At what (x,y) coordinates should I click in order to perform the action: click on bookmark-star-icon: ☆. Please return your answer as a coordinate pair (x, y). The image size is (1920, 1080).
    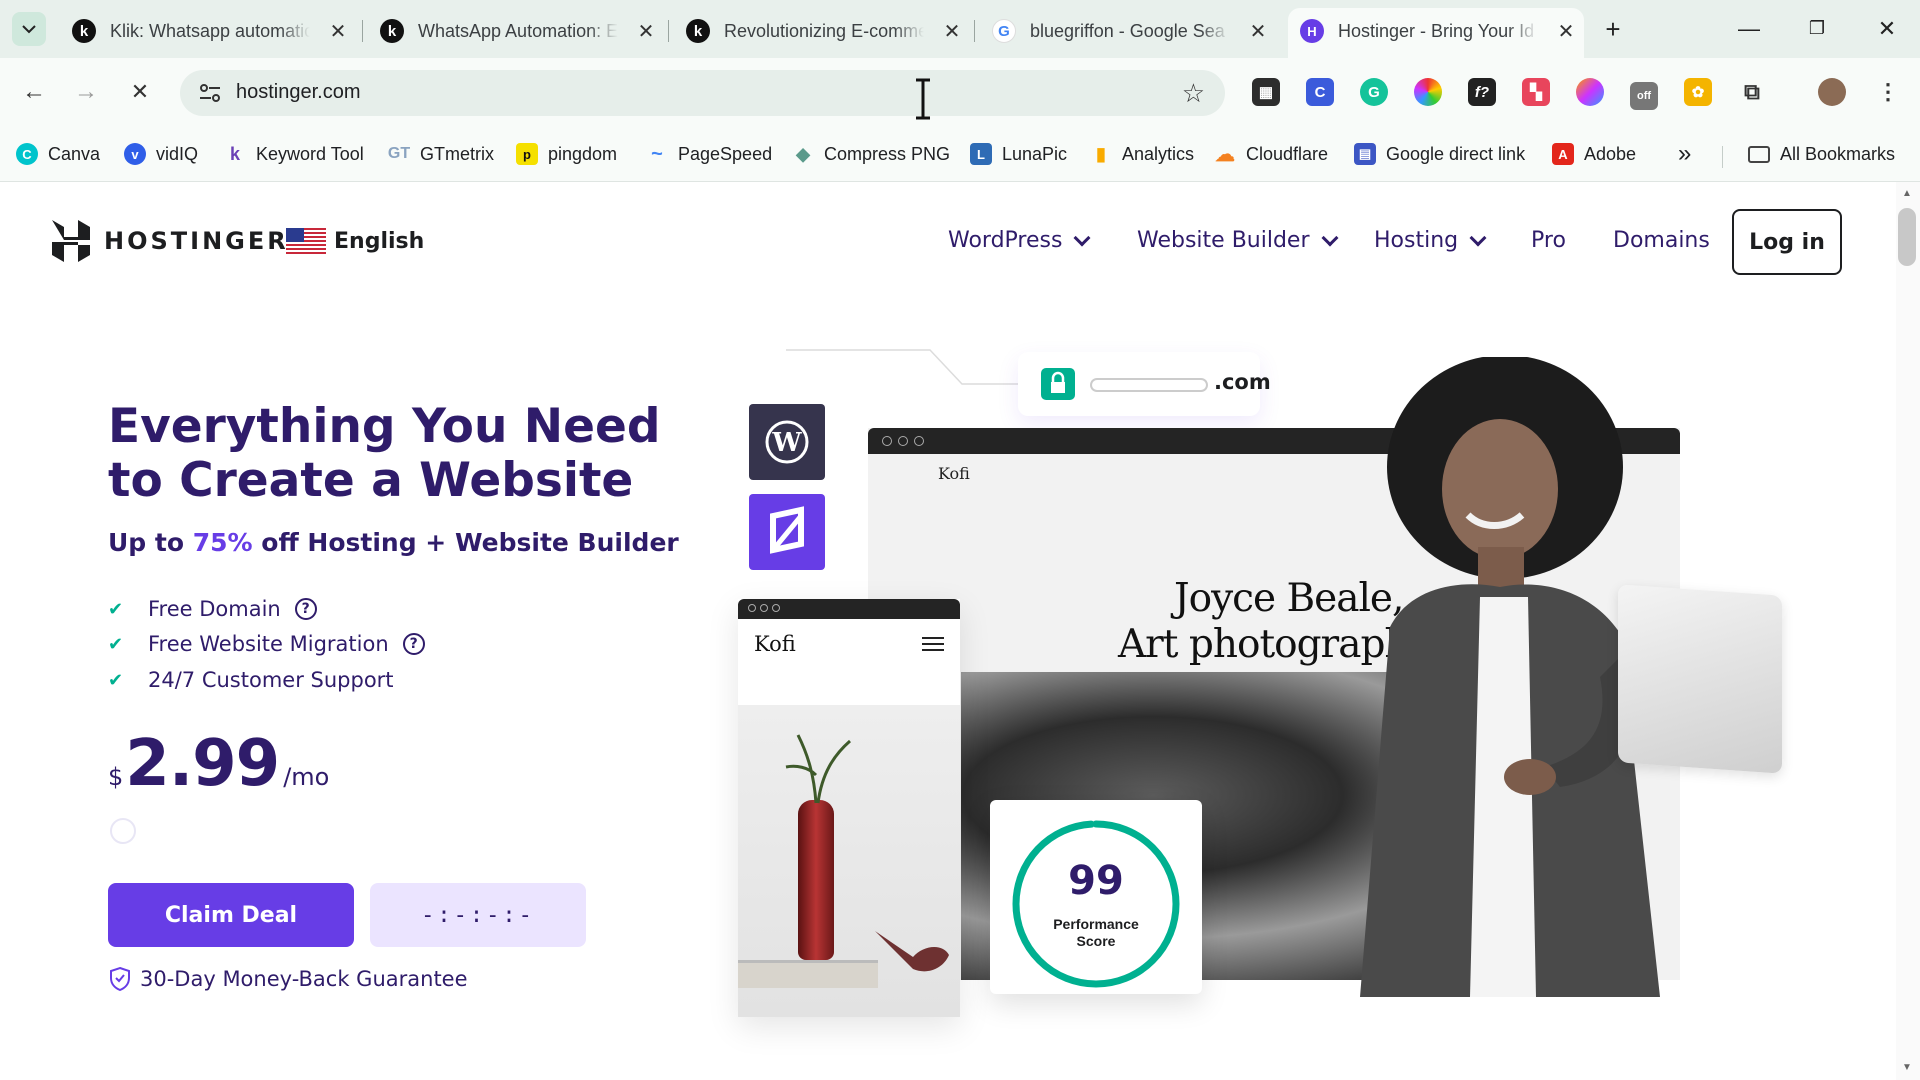
    Looking at the image, I should click on (1193, 93).